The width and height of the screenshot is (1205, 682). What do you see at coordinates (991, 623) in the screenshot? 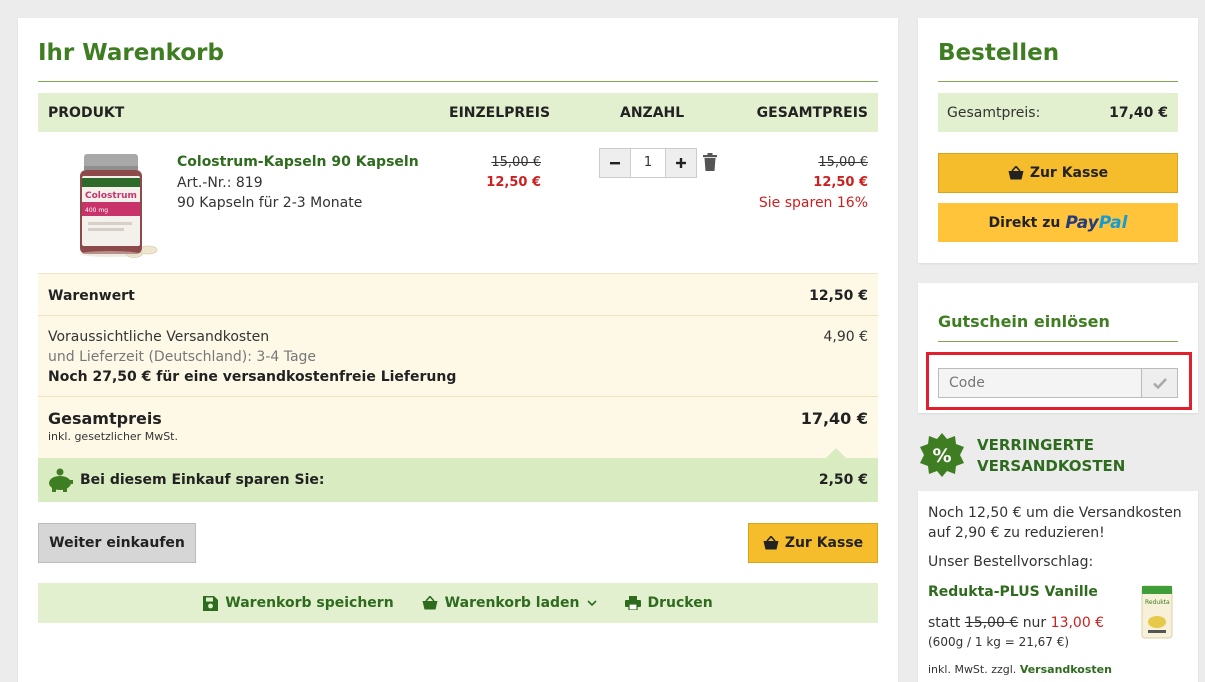
I see `suggested-price-old: 15,00 €` at bounding box center [991, 623].